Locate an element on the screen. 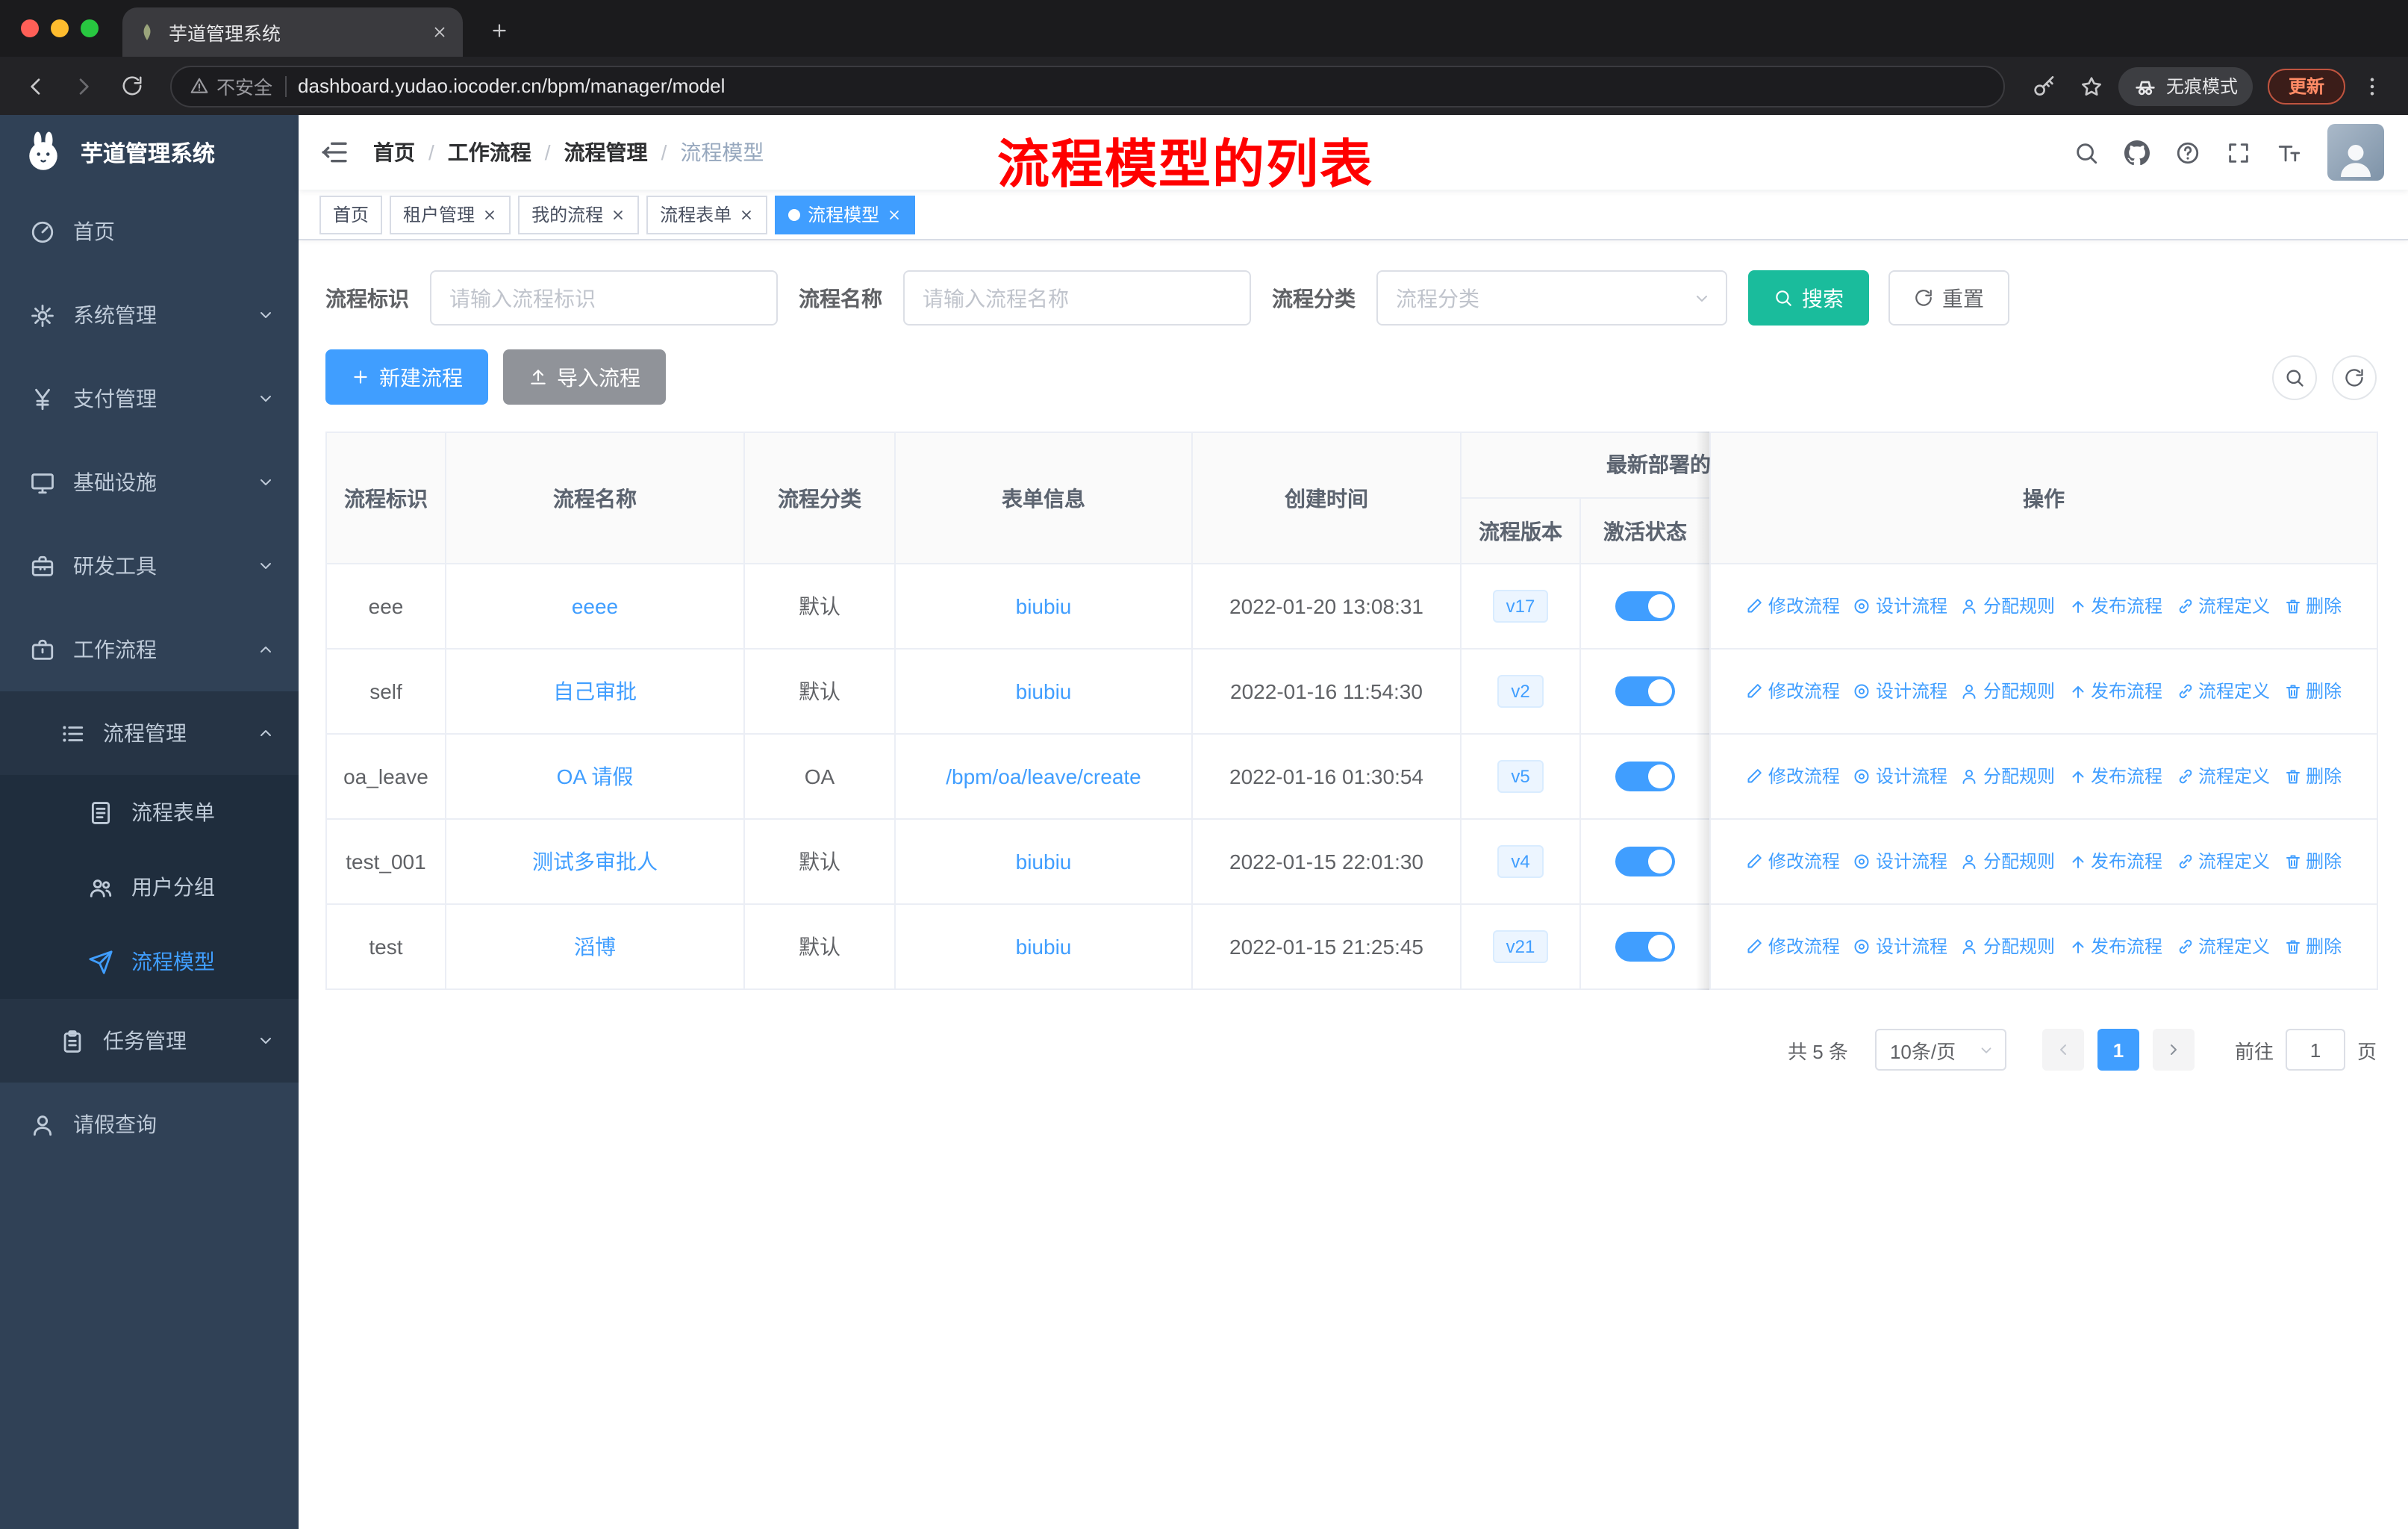  model-name-link: 滔博 is located at coordinates (595, 947).